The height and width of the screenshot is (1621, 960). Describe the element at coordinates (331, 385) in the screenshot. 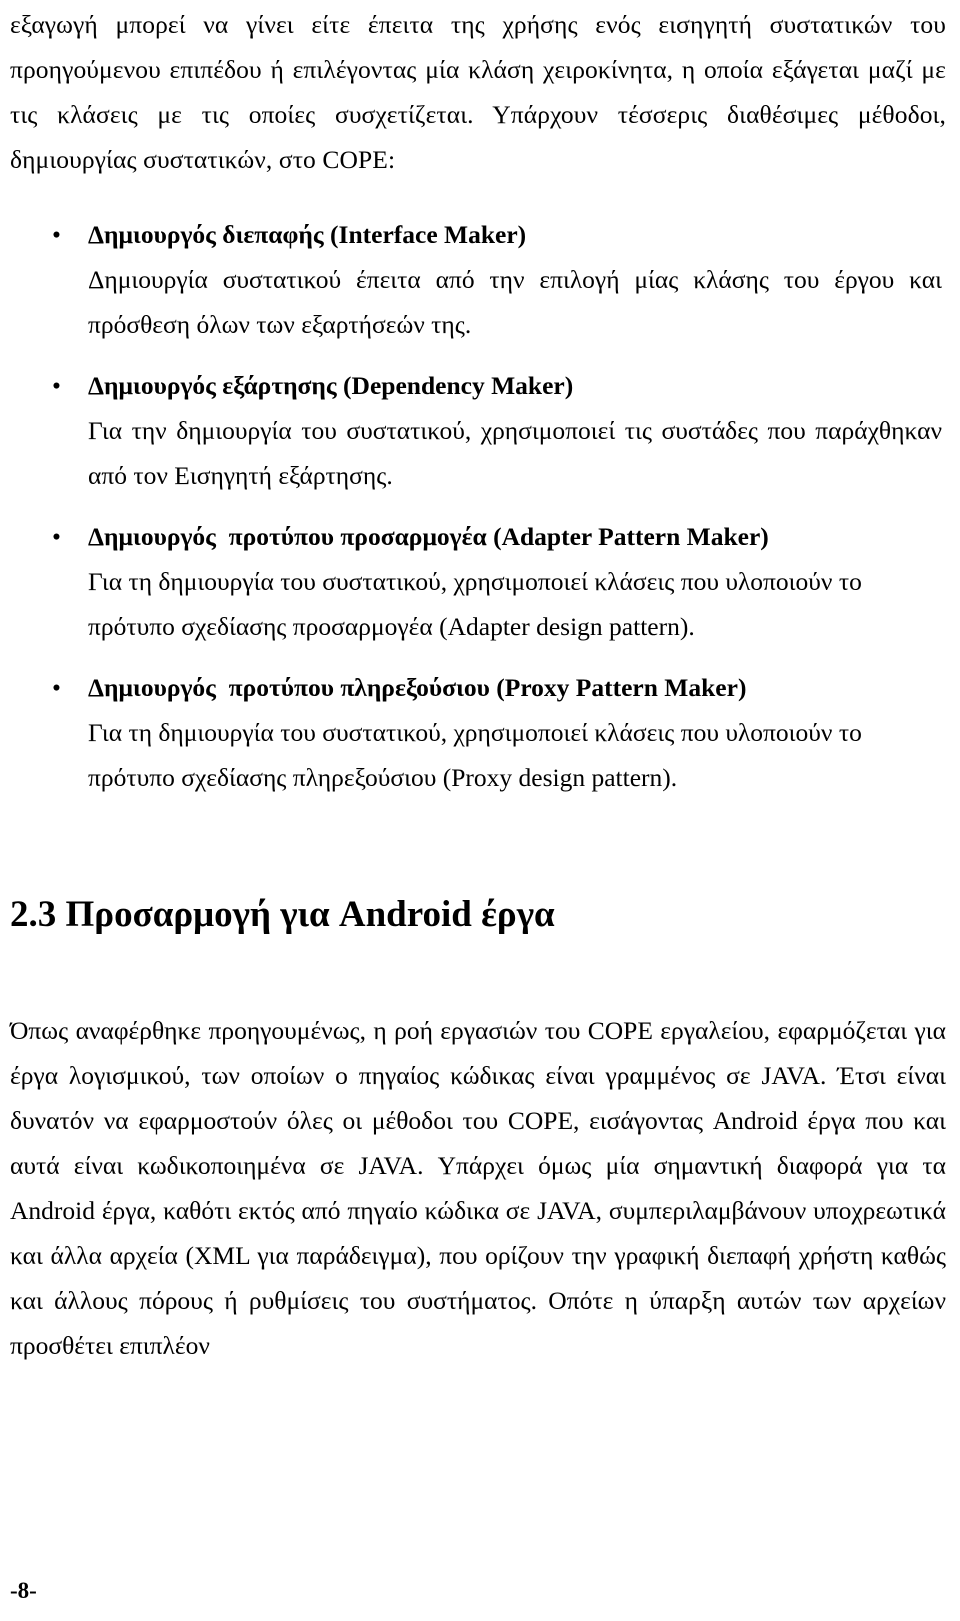

I see `bullet-title: Δημιουργός εξάρτησης (Dependency Maker)` at that location.